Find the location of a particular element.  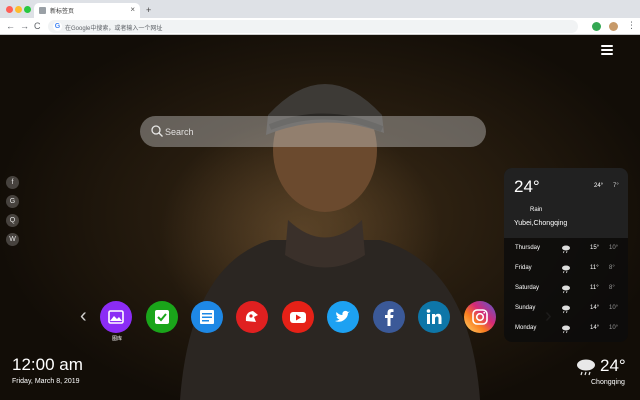

minimize-window-button is located at coordinates (18, 9).